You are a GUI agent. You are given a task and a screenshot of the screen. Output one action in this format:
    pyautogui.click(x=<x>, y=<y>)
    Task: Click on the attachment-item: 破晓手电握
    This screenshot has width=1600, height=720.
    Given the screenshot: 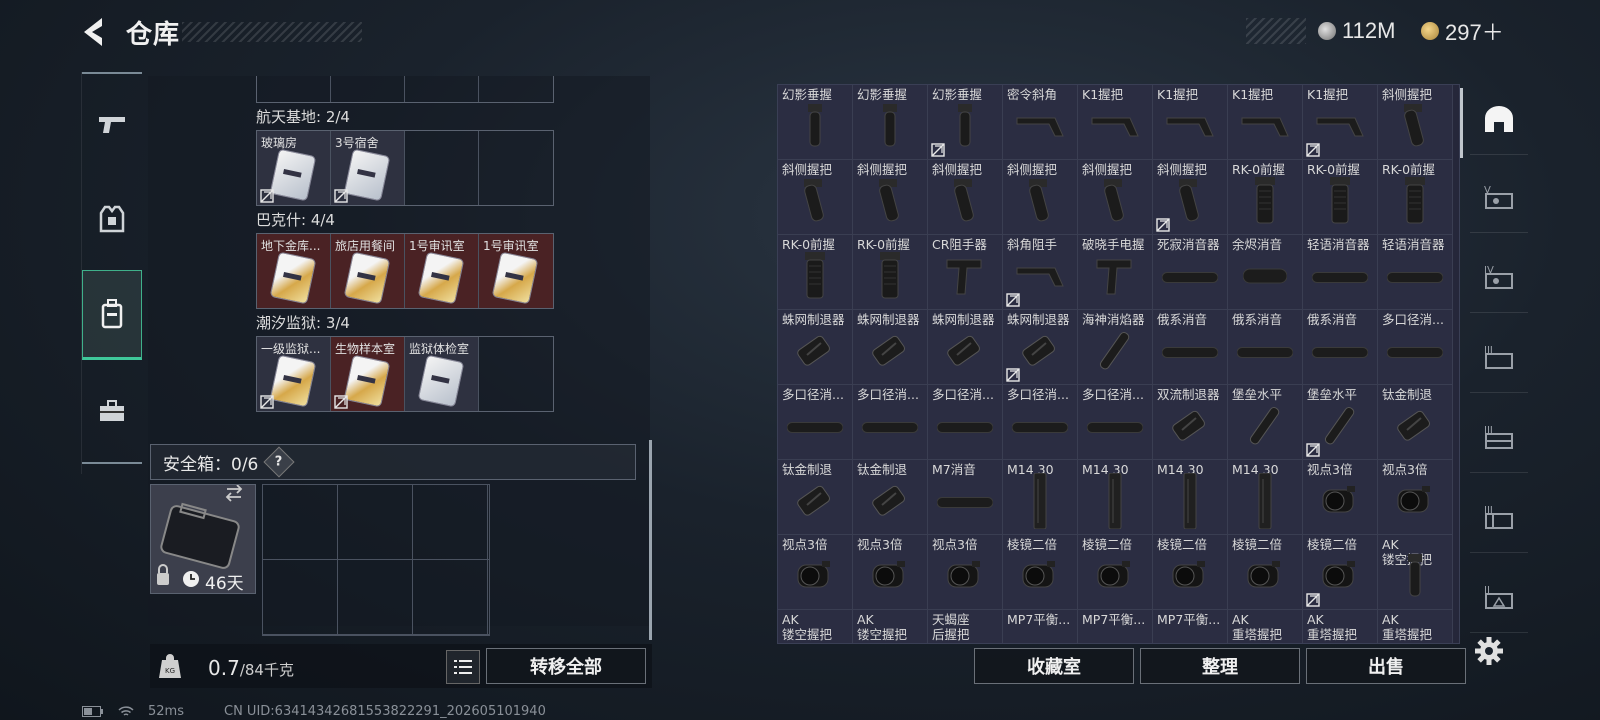 What is the action you would take?
    pyautogui.click(x=1115, y=272)
    